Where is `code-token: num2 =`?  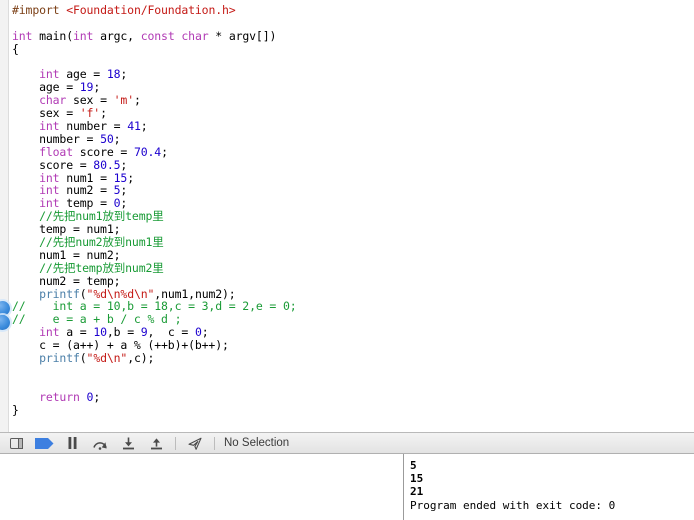
code-token: num2 = is located at coordinates (86, 190).